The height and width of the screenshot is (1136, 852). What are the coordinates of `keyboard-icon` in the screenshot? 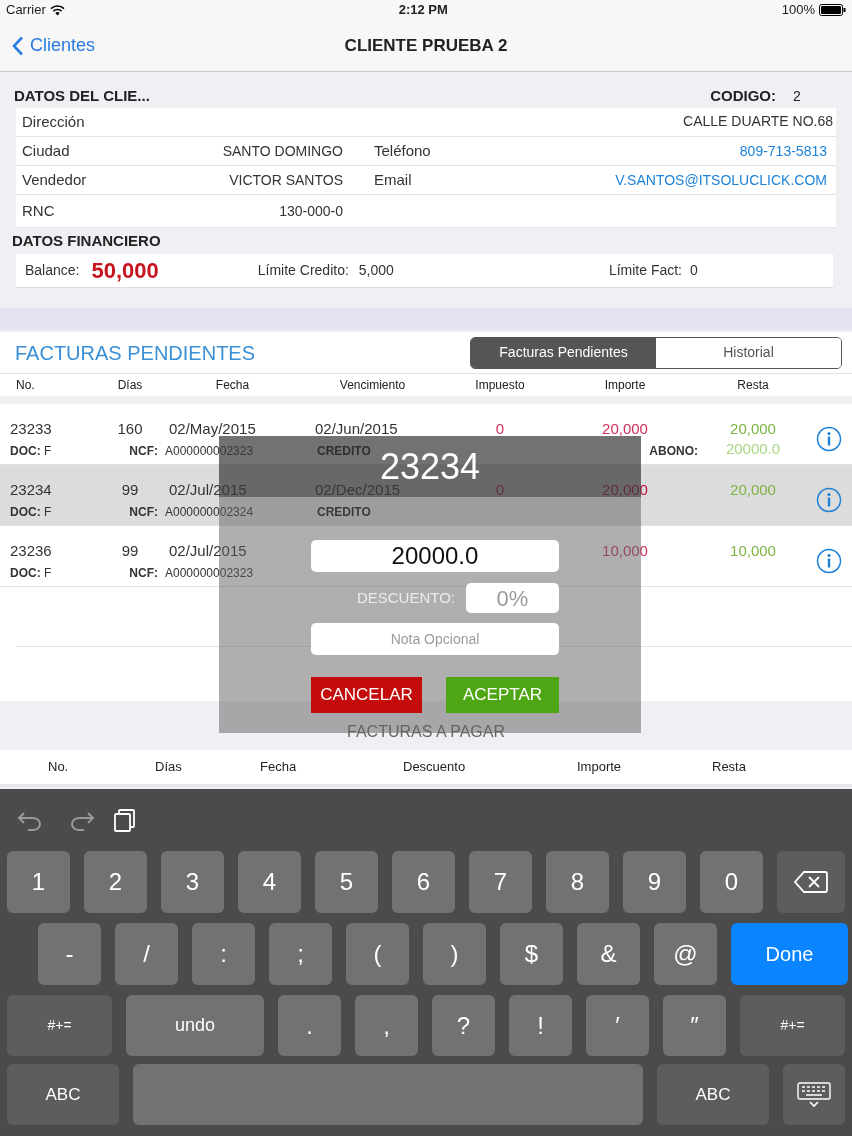 It's located at (814, 1094).